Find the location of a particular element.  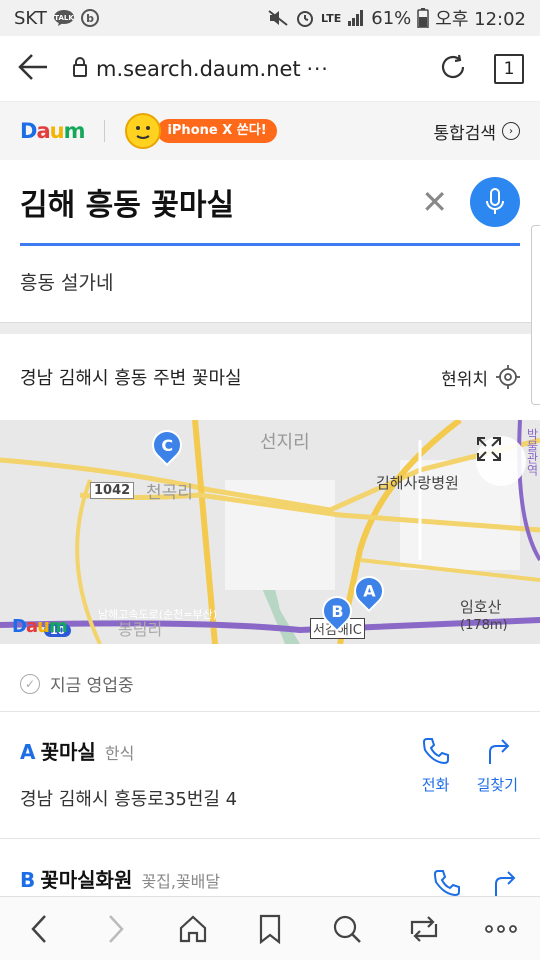

mute-icon is located at coordinates (278, 18).